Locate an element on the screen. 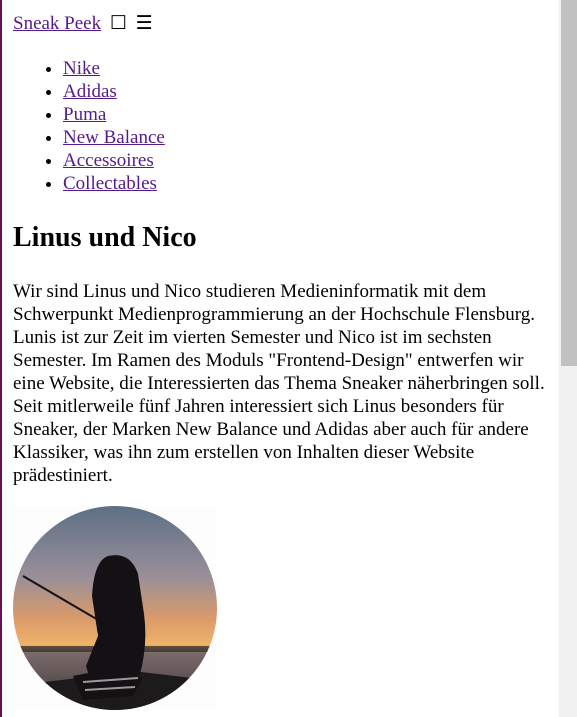  hamburger-menu-icon: ☰ is located at coordinates (144, 23).